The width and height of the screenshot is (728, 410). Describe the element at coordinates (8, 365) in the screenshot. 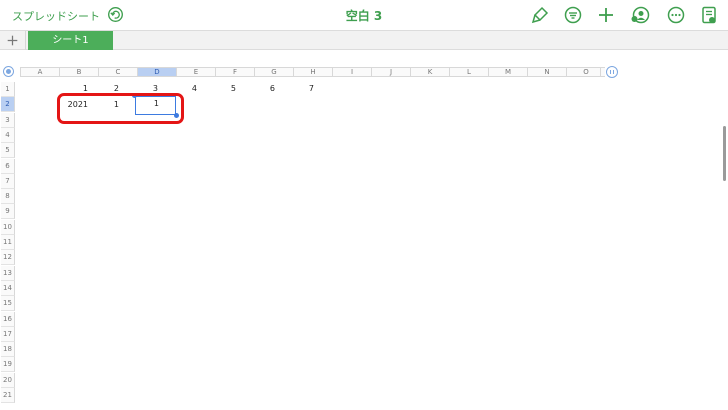

I see `row-header-19: 19` at that location.